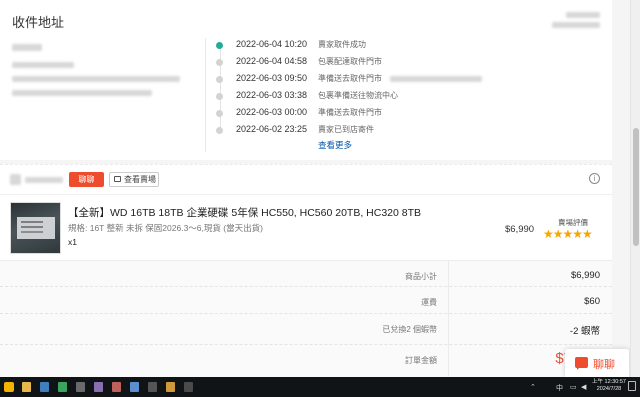  I want to click on hard-drive-label-image, so click(36, 228).